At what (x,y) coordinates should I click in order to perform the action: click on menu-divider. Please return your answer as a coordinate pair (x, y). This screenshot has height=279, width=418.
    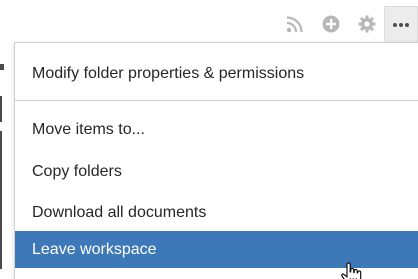
    Looking at the image, I should click on (216, 100).